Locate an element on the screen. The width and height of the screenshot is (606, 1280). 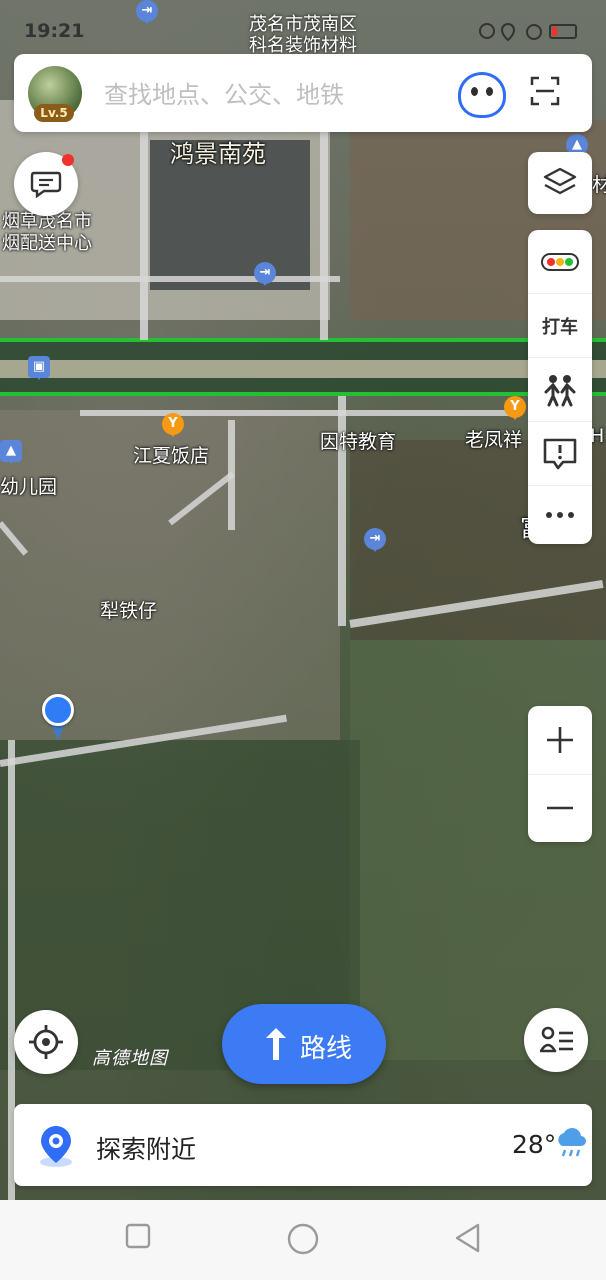
explore-location-icon is located at coordinates (56, 1146).